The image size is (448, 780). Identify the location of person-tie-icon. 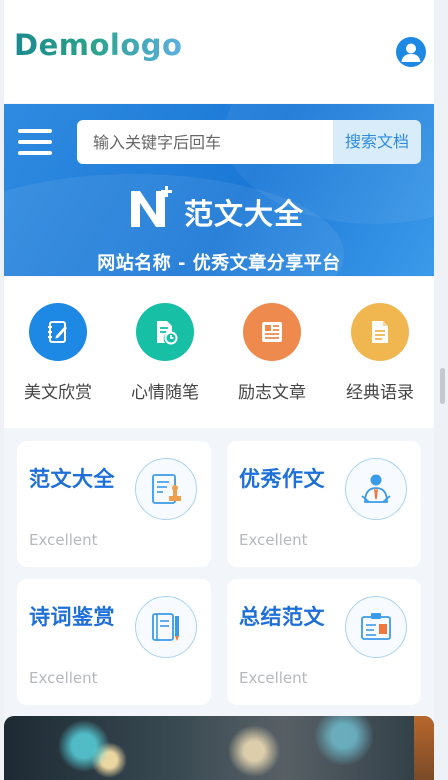
(376, 489).